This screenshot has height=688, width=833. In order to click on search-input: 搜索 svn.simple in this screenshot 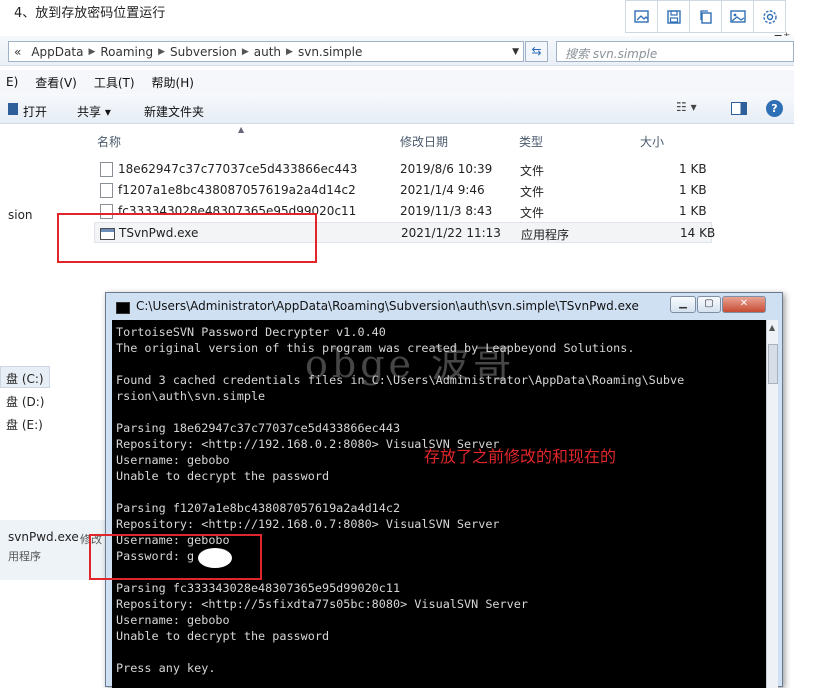, I will do `click(675, 51)`.